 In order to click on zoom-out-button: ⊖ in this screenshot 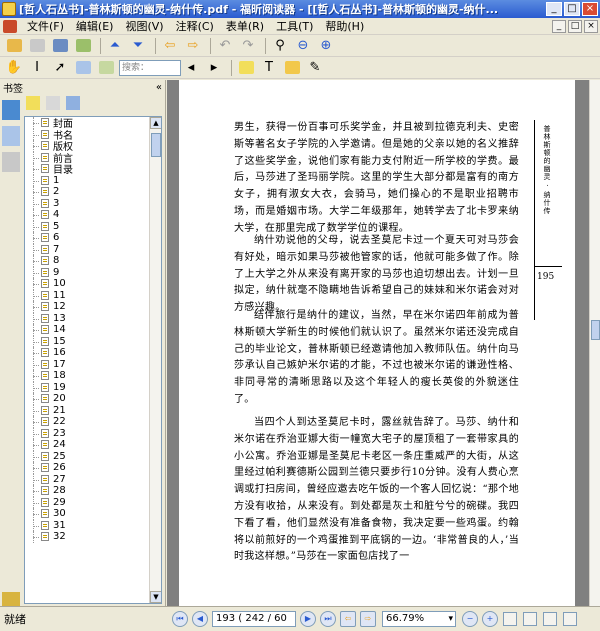, I will do `click(303, 46)`.